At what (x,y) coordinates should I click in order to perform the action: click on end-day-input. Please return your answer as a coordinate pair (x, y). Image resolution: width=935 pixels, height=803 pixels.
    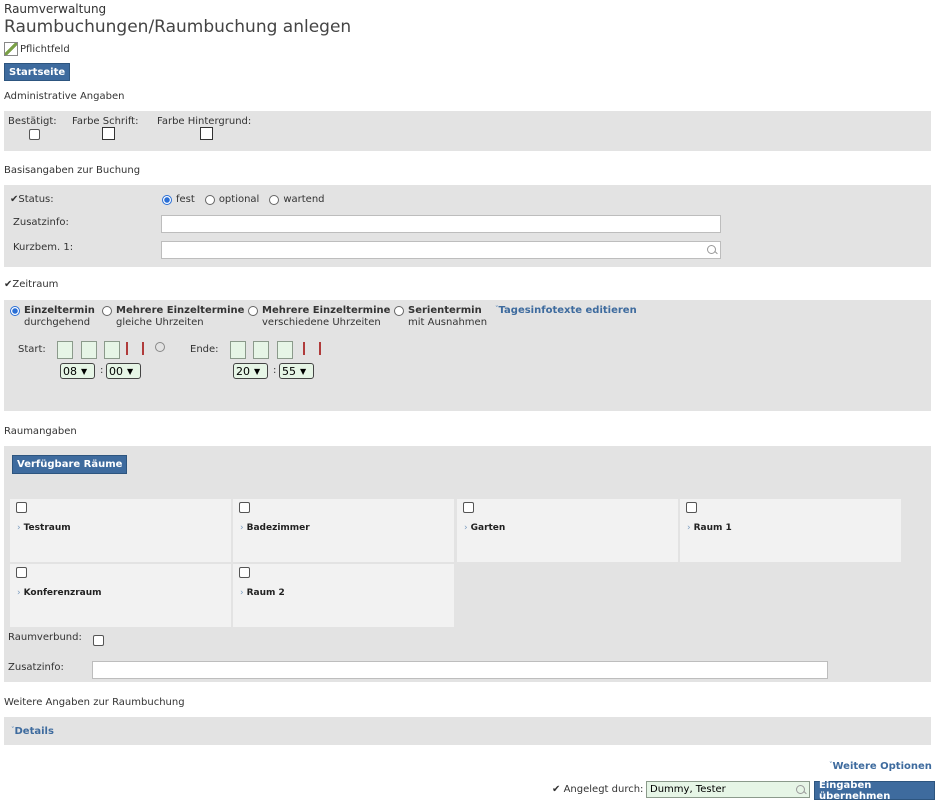
    Looking at the image, I should click on (238, 350).